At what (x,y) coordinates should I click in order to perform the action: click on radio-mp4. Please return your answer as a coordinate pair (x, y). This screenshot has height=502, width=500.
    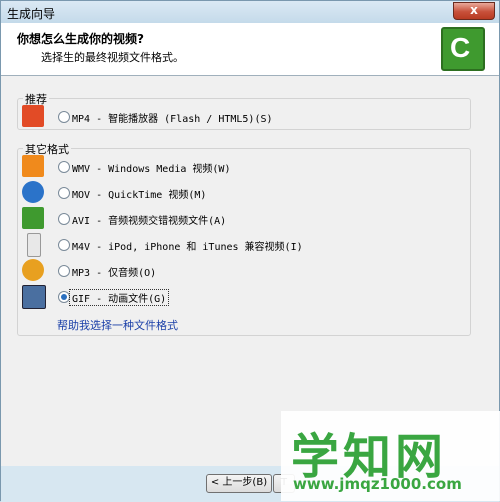
    Looking at the image, I should click on (64, 117).